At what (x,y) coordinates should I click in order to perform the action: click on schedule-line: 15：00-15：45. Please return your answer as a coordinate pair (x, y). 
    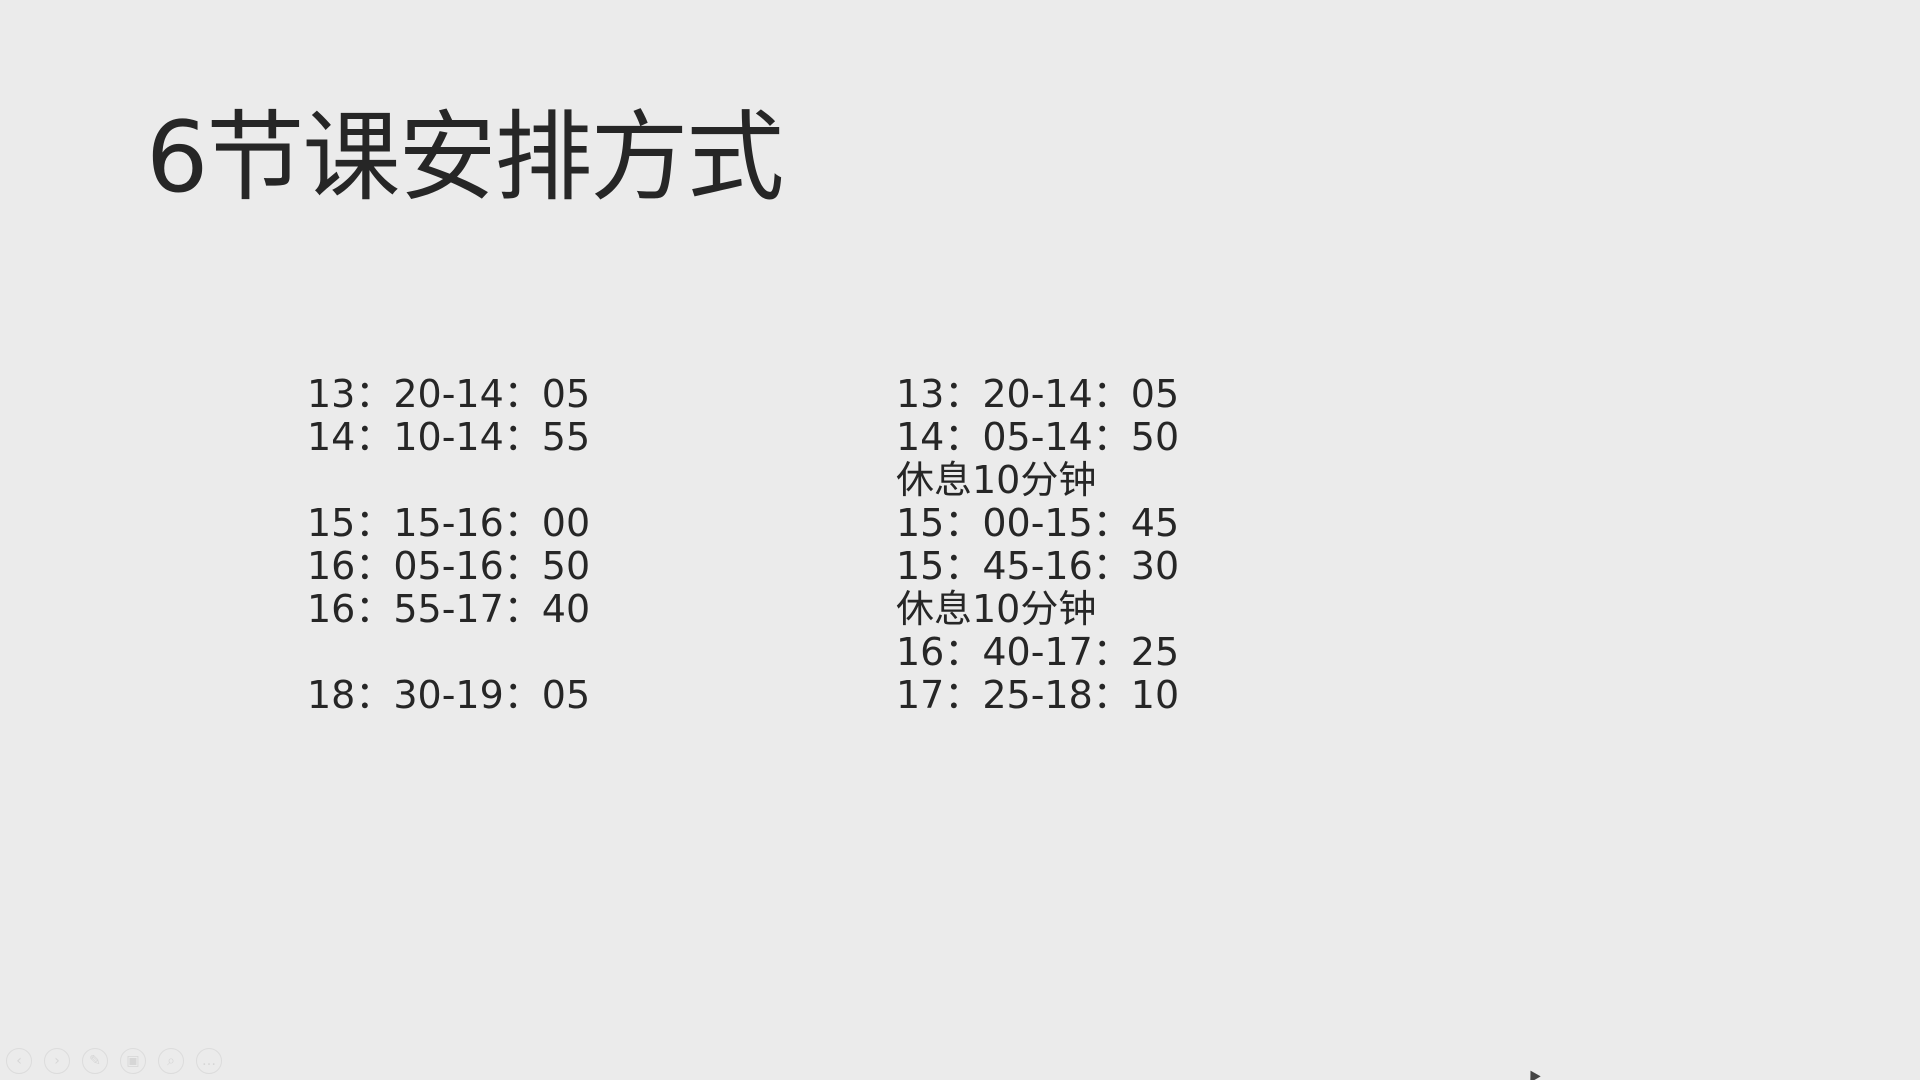
    Looking at the image, I should click on (1038, 523).